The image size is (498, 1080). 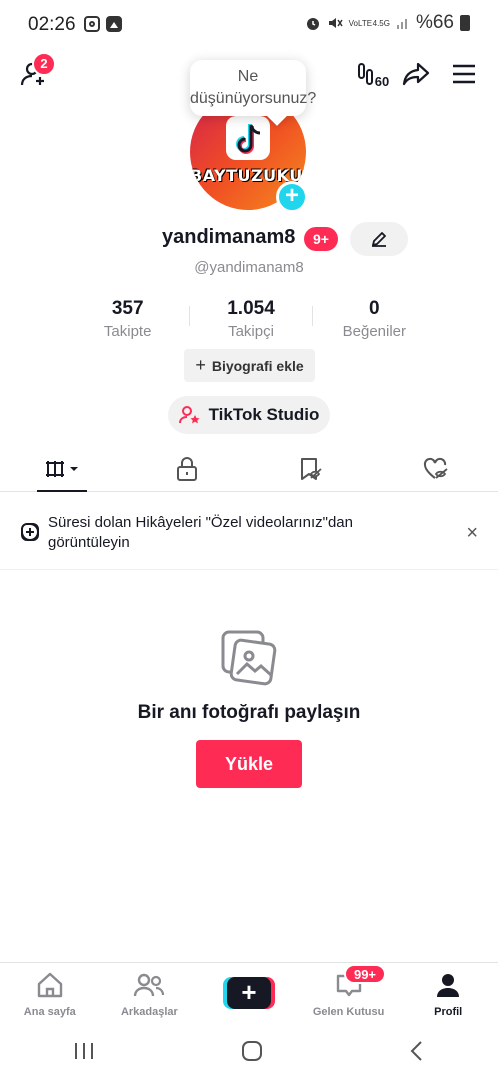 I want to click on tab-private, so click(x=187, y=468).